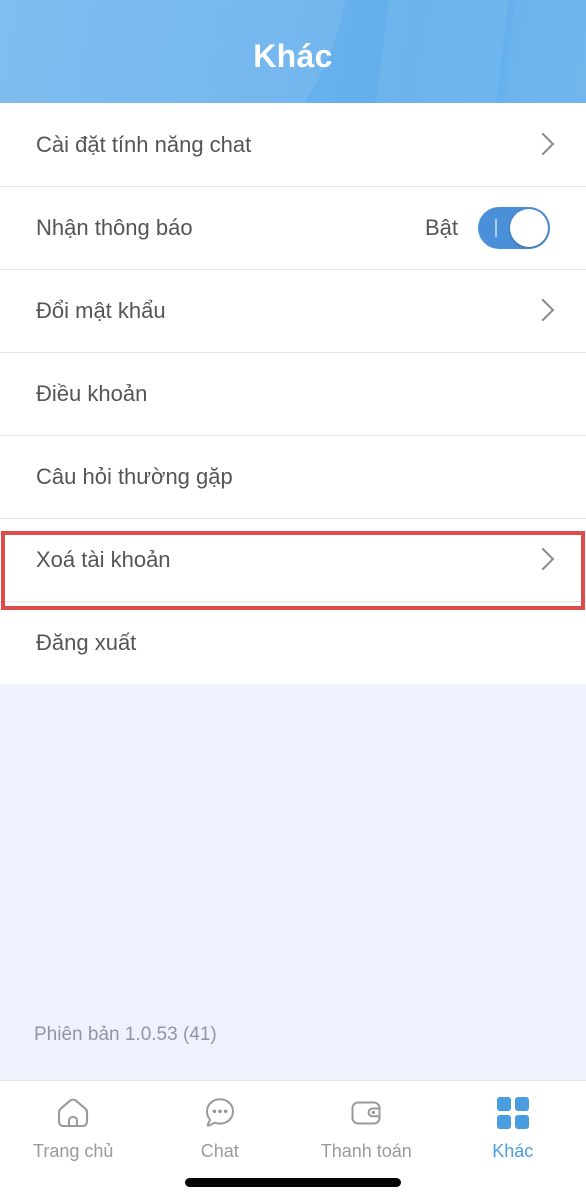 The image size is (586, 1200). Describe the element at coordinates (125, 1034) in the screenshot. I see `app-version-label: Phiên bản 1.0.53 (41)` at that location.